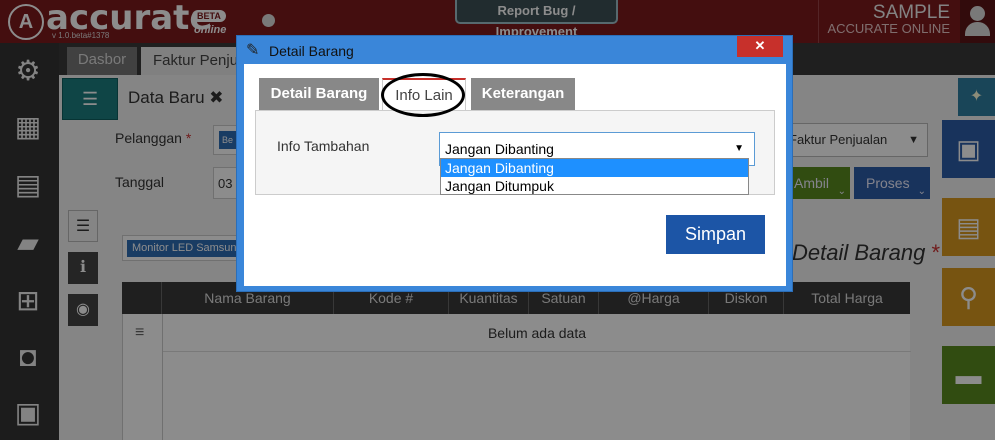 This screenshot has height=440, width=995. Describe the element at coordinates (499, 149) in the screenshot. I see `select-value: Jangan Dibanting` at that location.